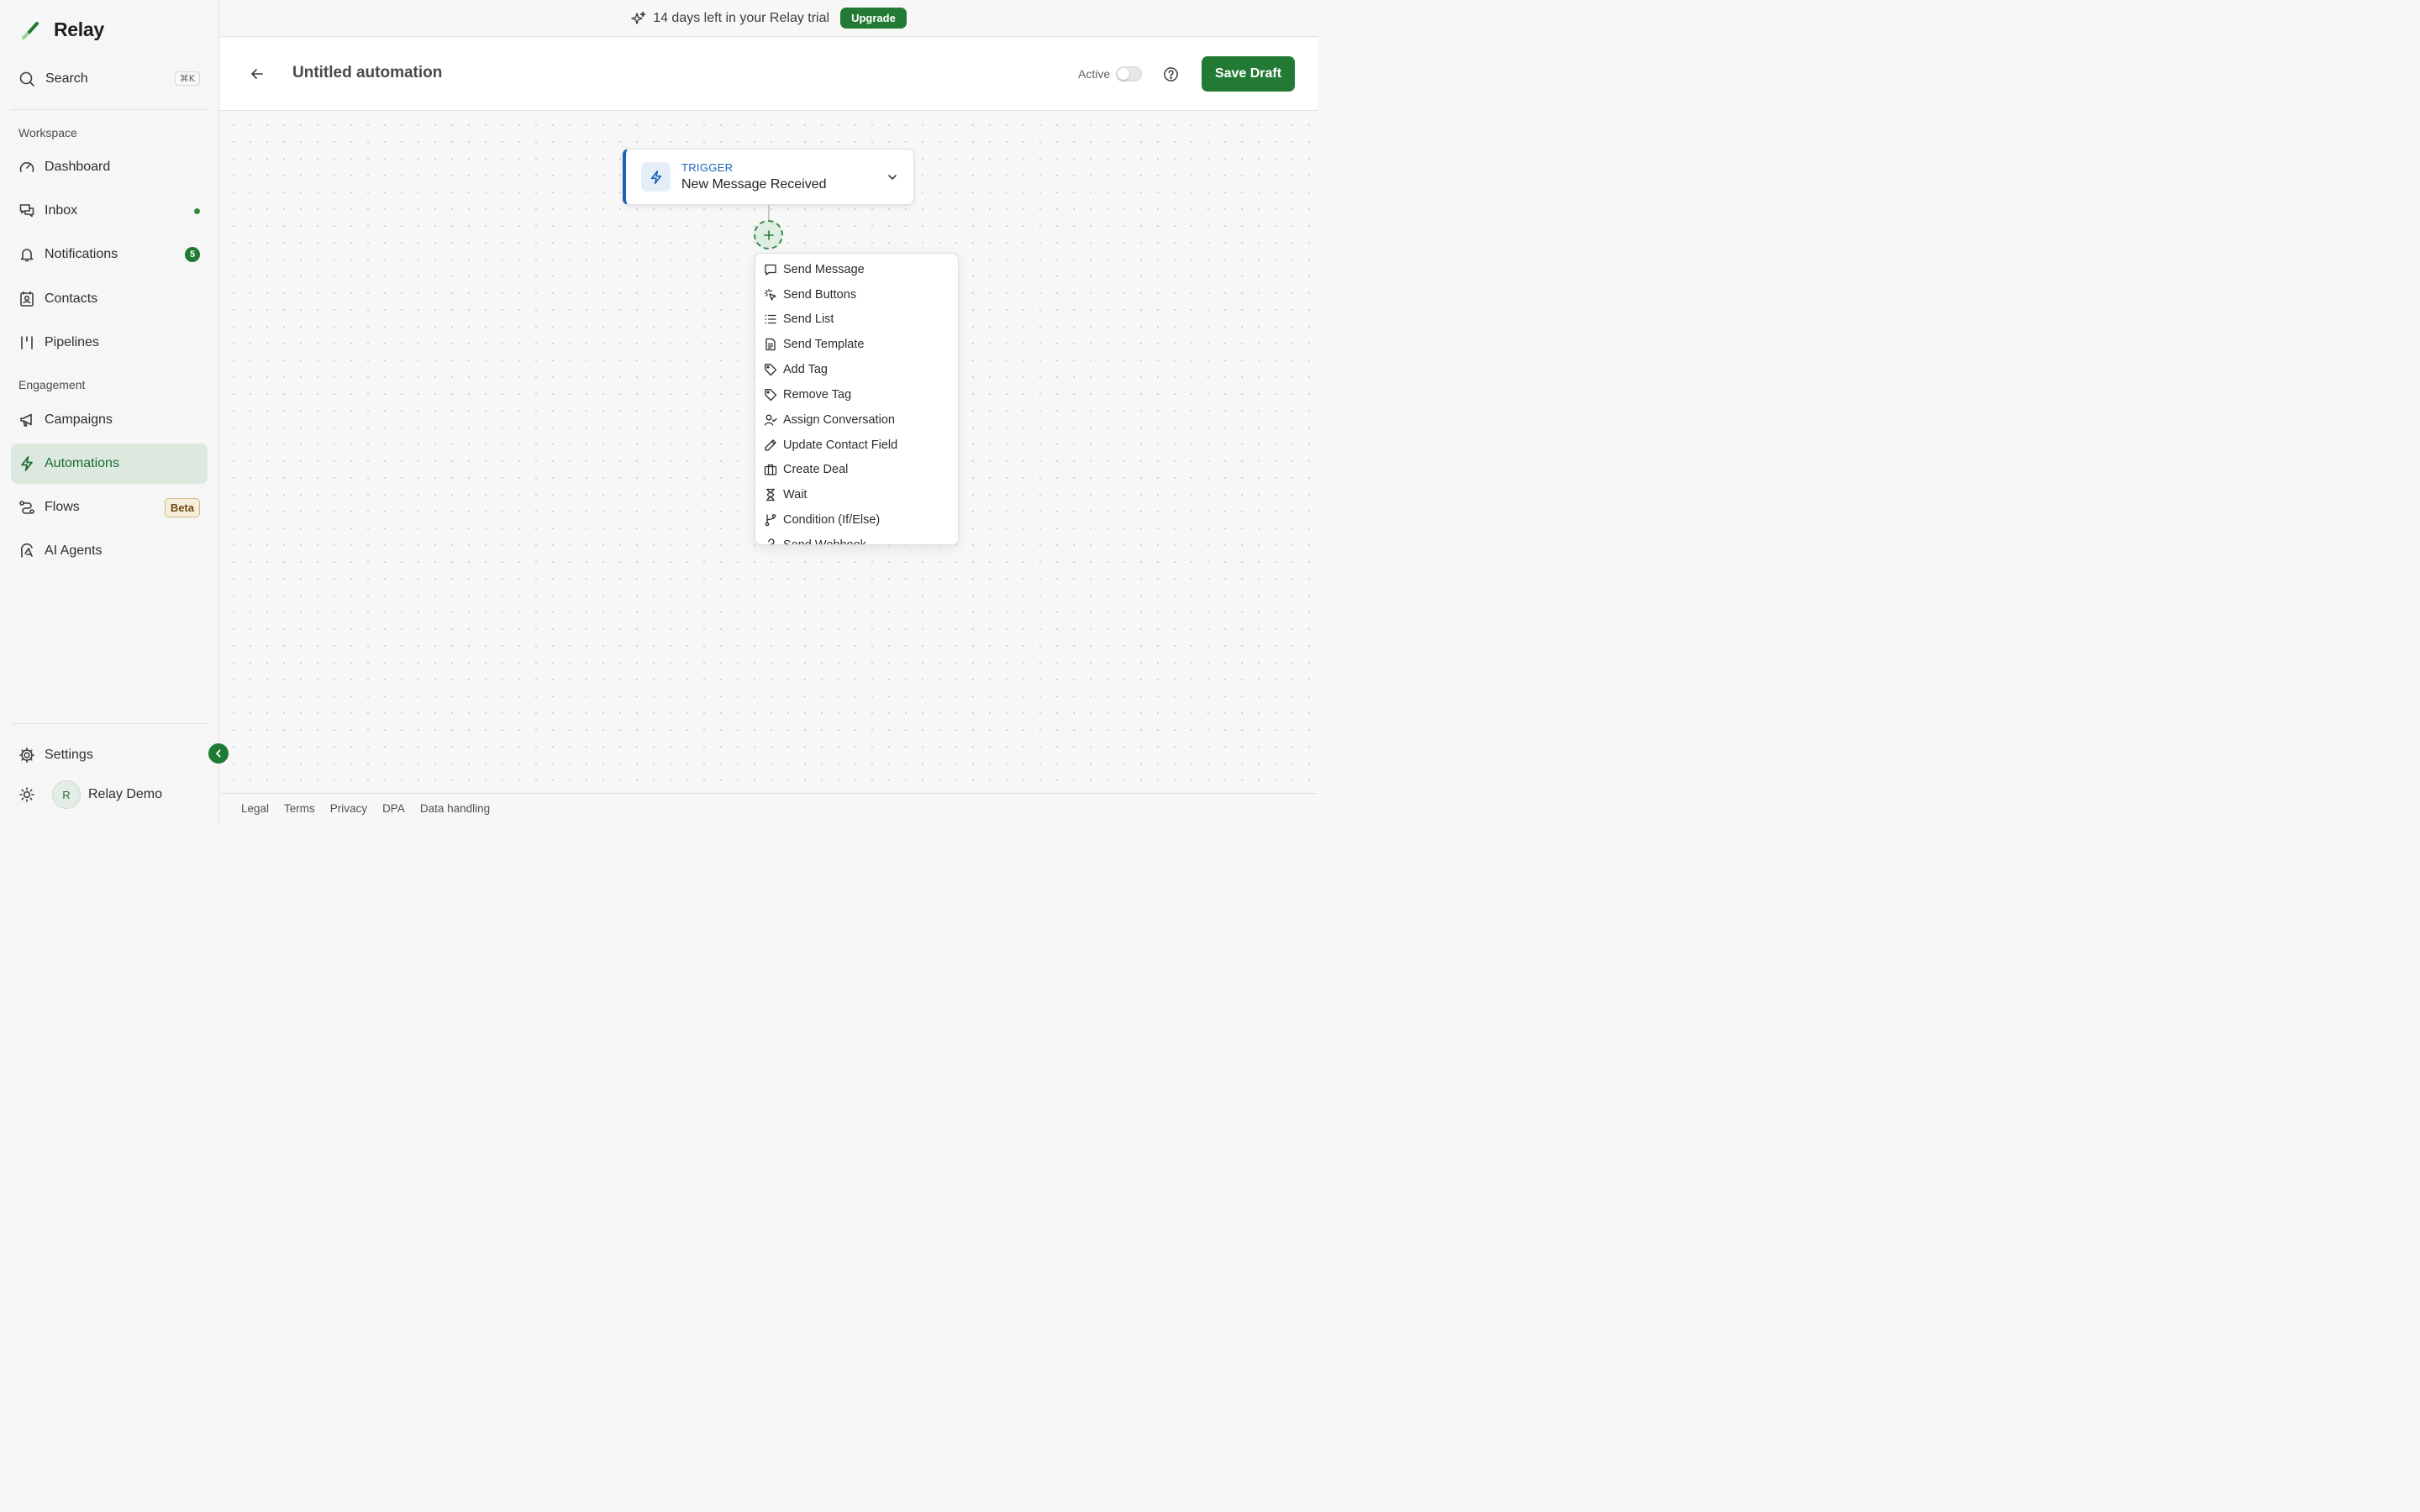 Image resolution: width=2420 pixels, height=1512 pixels. What do you see at coordinates (856, 369) in the screenshot?
I see `menu-item-add-tag: Add Tag` at bounding box center [856, 369].